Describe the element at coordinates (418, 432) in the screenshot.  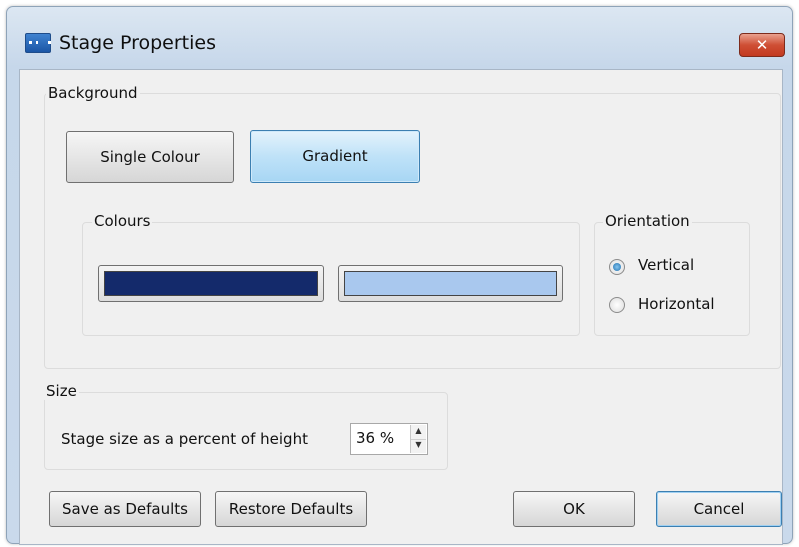
I see `chevron-up-icon: ▲` at that location.